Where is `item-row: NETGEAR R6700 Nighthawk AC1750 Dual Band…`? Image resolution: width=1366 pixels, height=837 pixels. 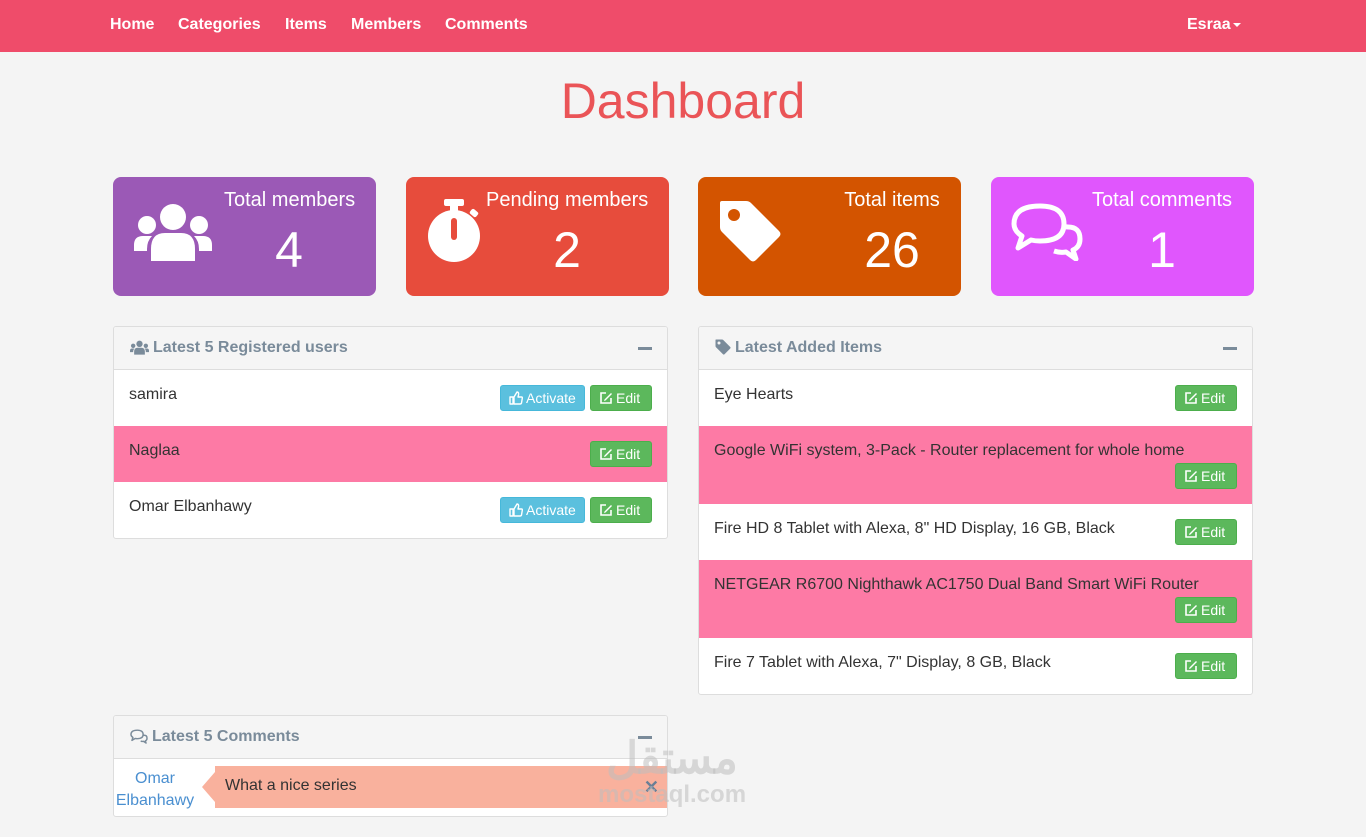
item-row: NETGEAR R6700 Nighthawk AC1750 Dual Band… is located at coordinates (975, 599).